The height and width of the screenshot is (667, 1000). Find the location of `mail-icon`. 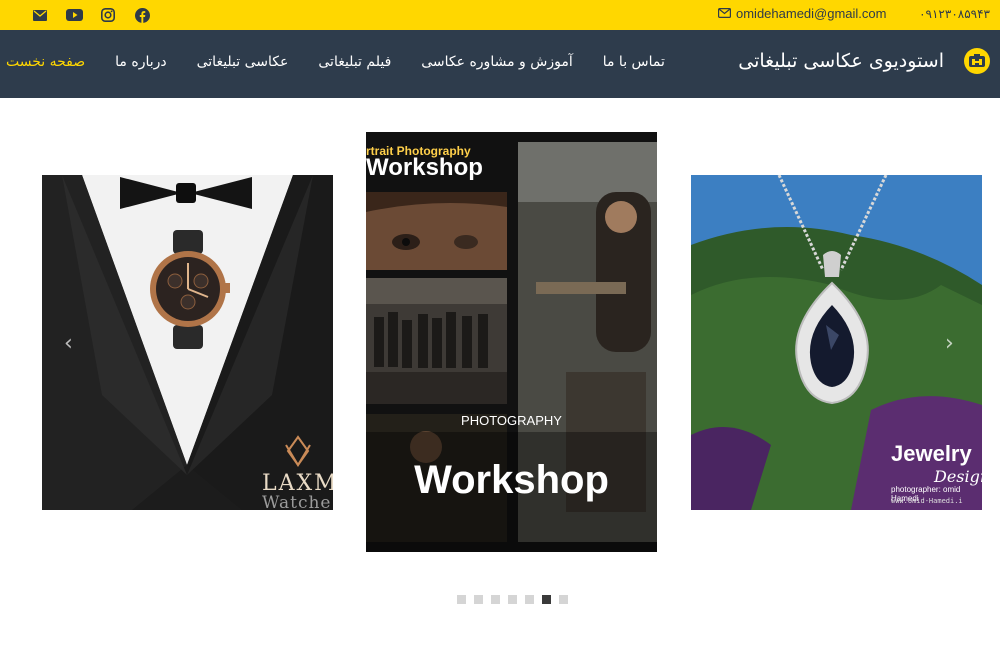

mail-icon is located at coordinates (40, 15).